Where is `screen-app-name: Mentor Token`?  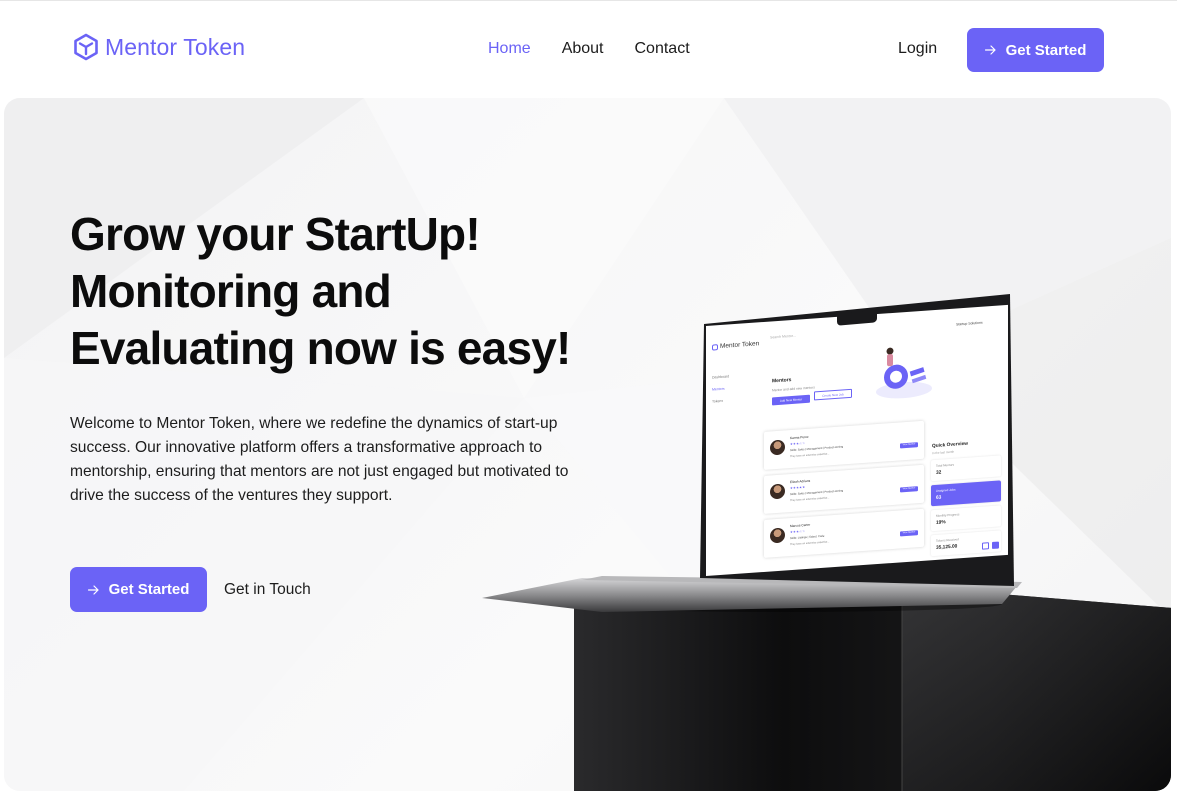
screen-app-name: Mentor Token is located at coordinates (740, 345).